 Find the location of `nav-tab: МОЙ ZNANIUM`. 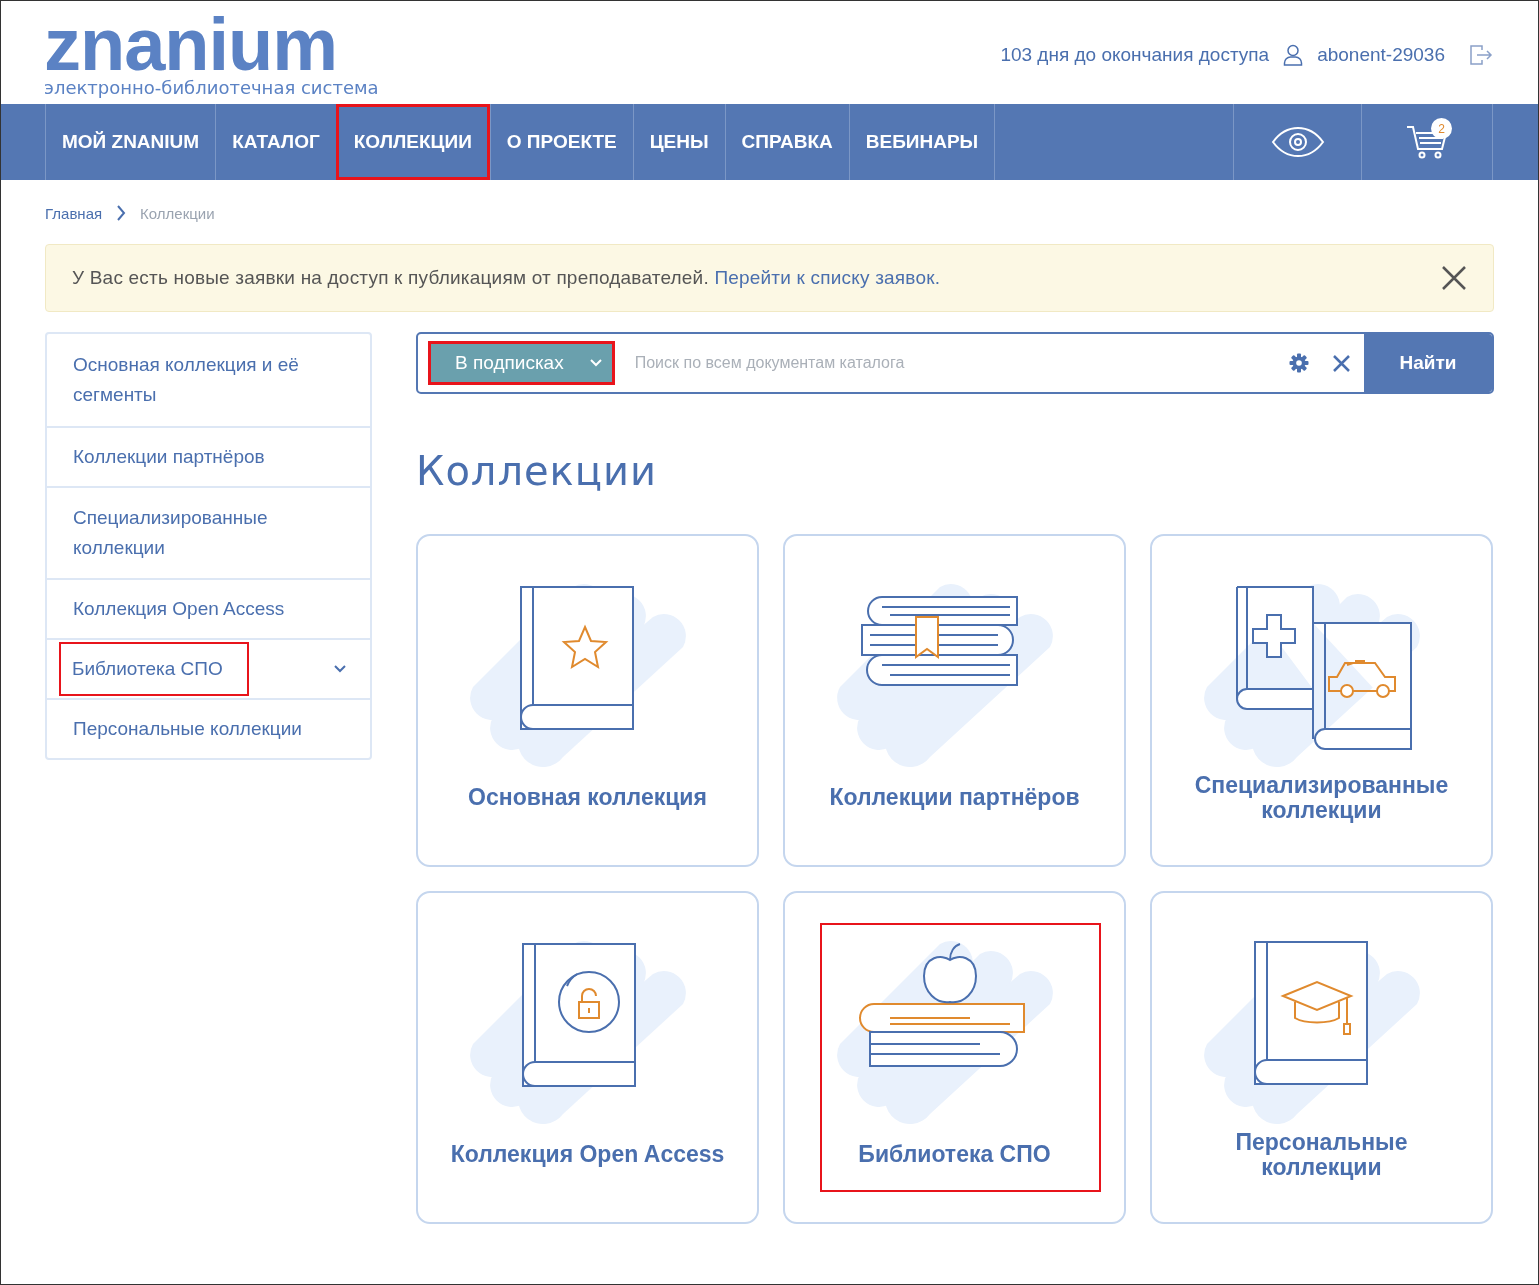

nav-tab: МОЙ ZNANIUM is located at coordinates (130, 142).